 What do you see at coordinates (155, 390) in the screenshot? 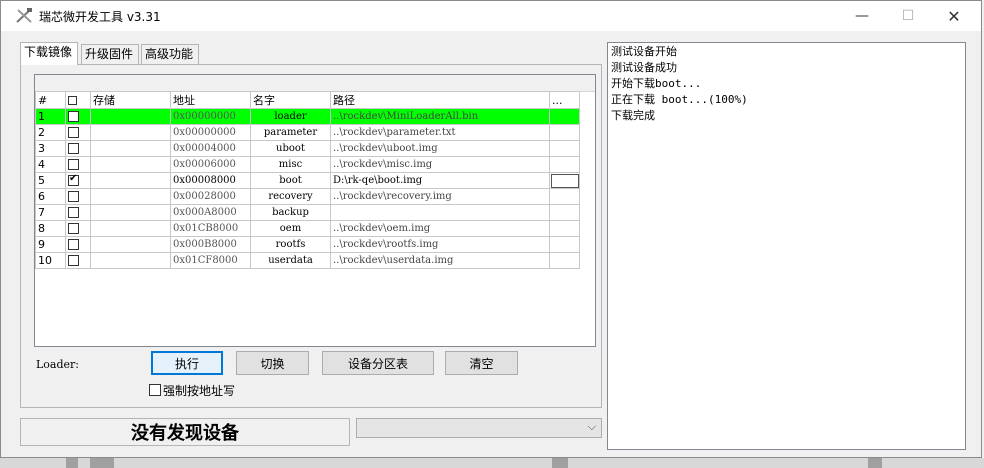
I see `force-address-checkbox` at bounding box center [155, 390].